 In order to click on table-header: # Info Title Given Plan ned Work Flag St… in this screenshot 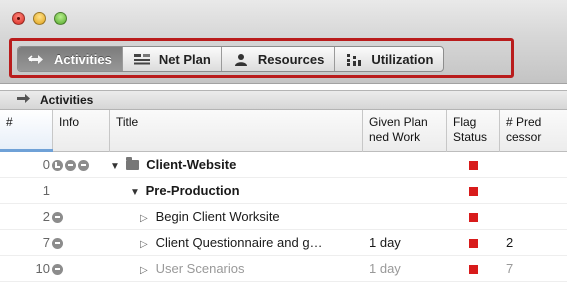, I will do `click(283, 131)`.